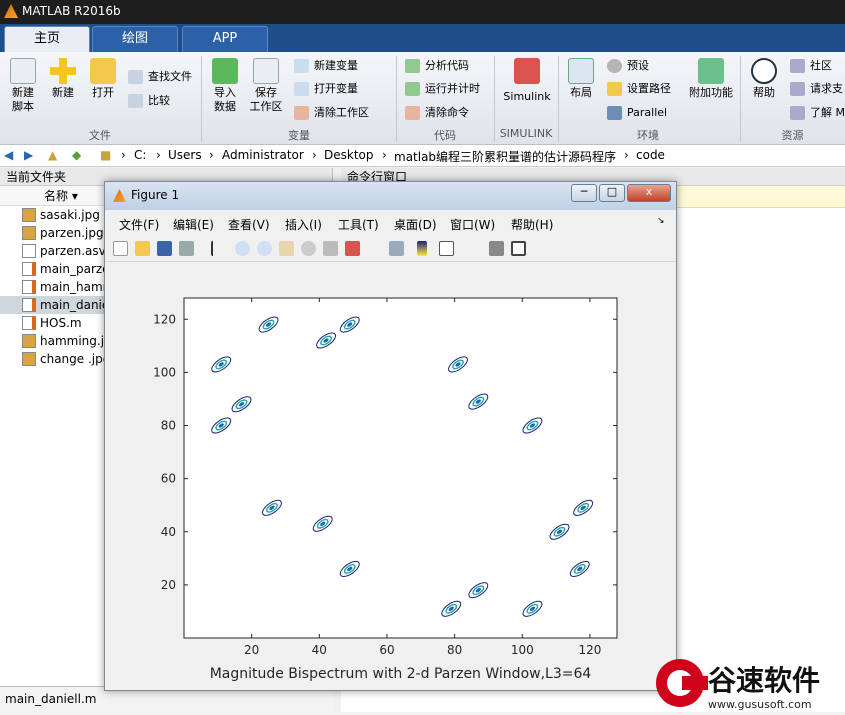 Image resolution: width=845 pixels, height=715 pixels. I want to click on open-variable-button: 打开变量, so click(326, 89).